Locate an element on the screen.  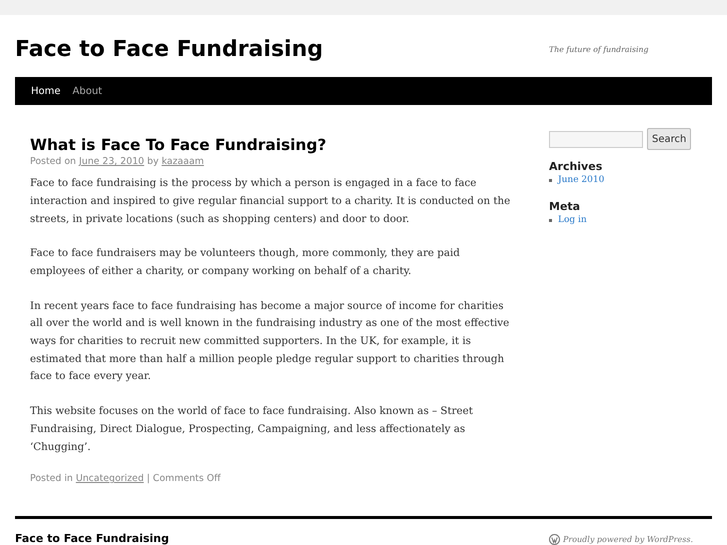
widget-title: Archives is located at coordinates (576, 167).